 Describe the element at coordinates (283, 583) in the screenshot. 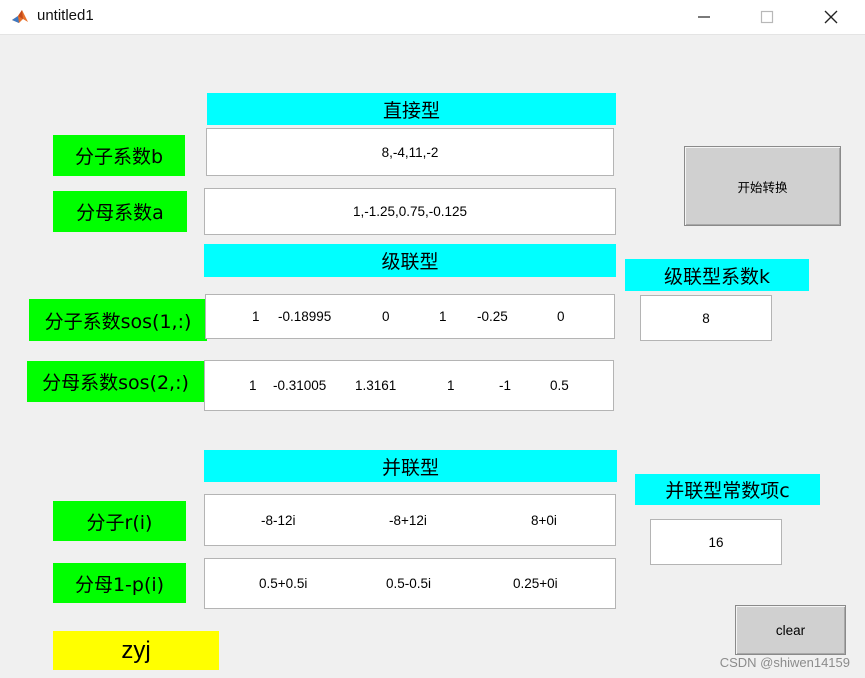

I see `parallel-den-pole: 0.5+0.5i` at that location.